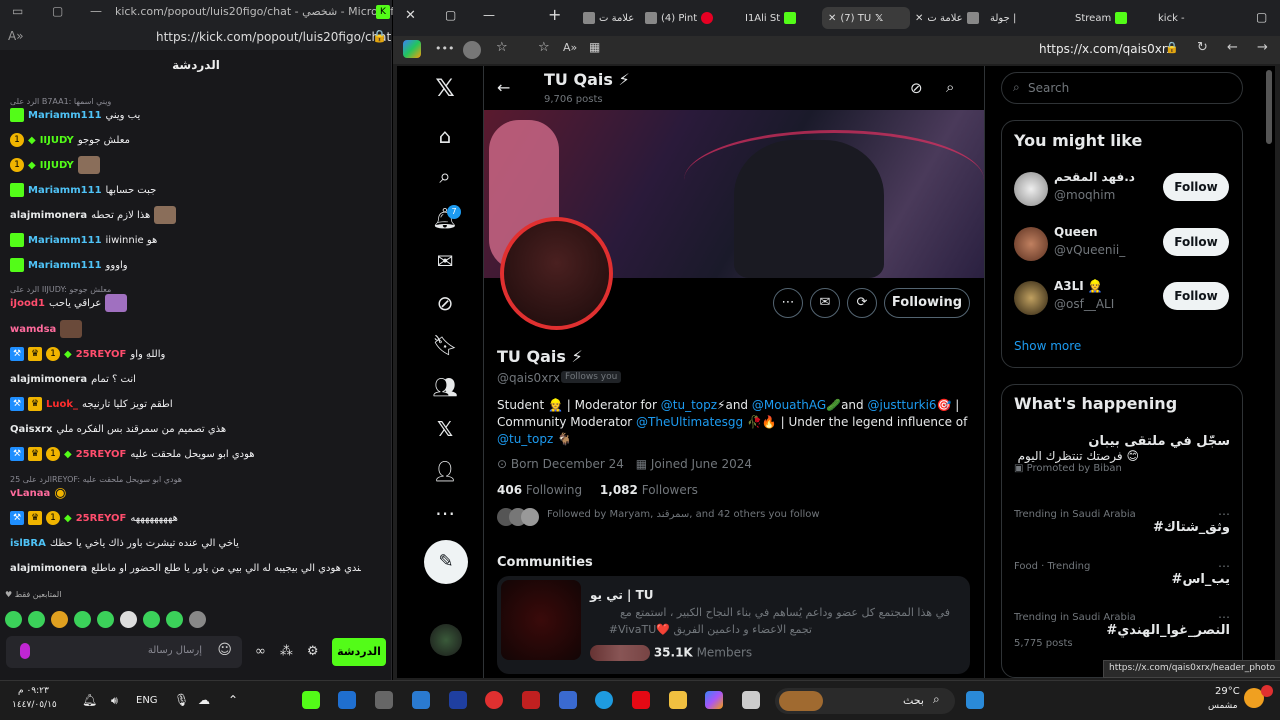 The image size is (1280, 720). I want to click on taskbar-search: بحث ⌕, so click(865, 701).